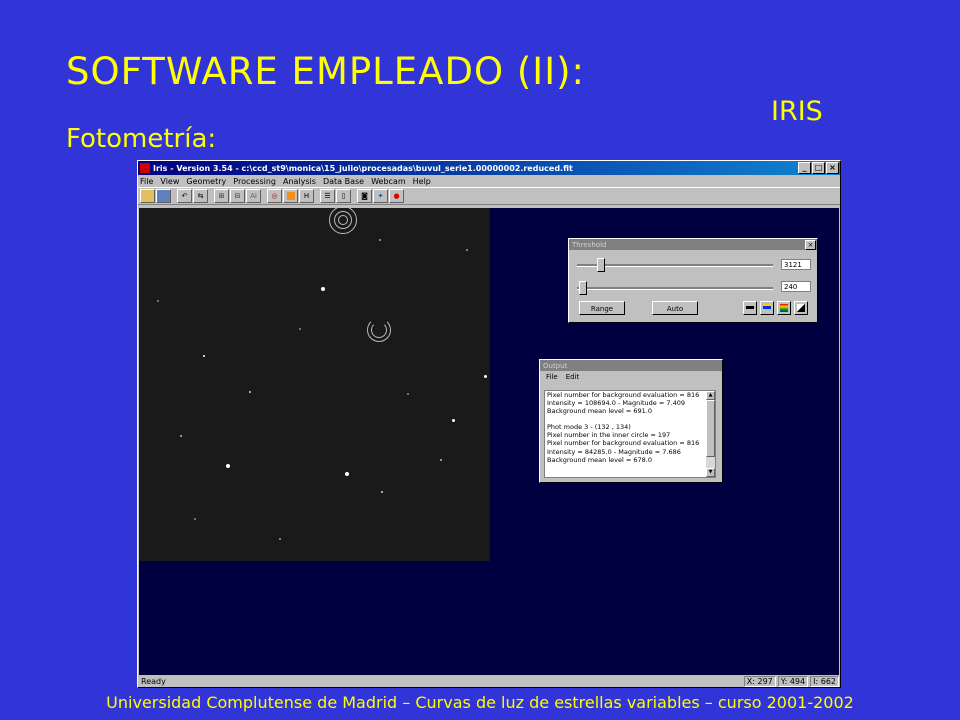 The height and width of the screenshot is (720, 960). Describe the element at coordinates (693, 244) in the screenshot. I see `threshold-title-bar: Threshold ×` at that location.